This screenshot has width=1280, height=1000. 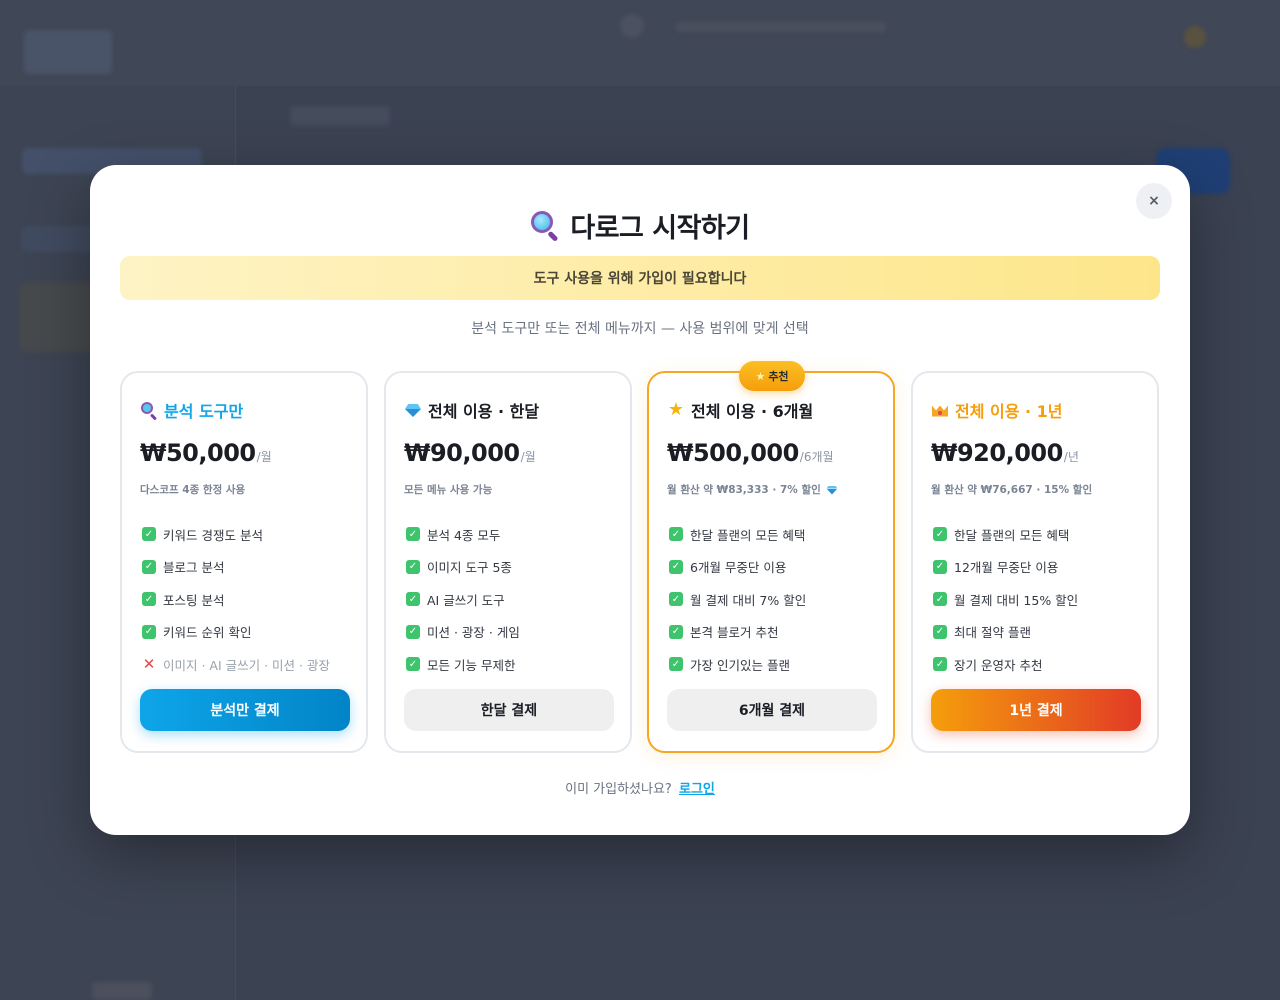 I want to click on feature-text: 키워드 경쟁도 분석, so click(x=213, y=535).